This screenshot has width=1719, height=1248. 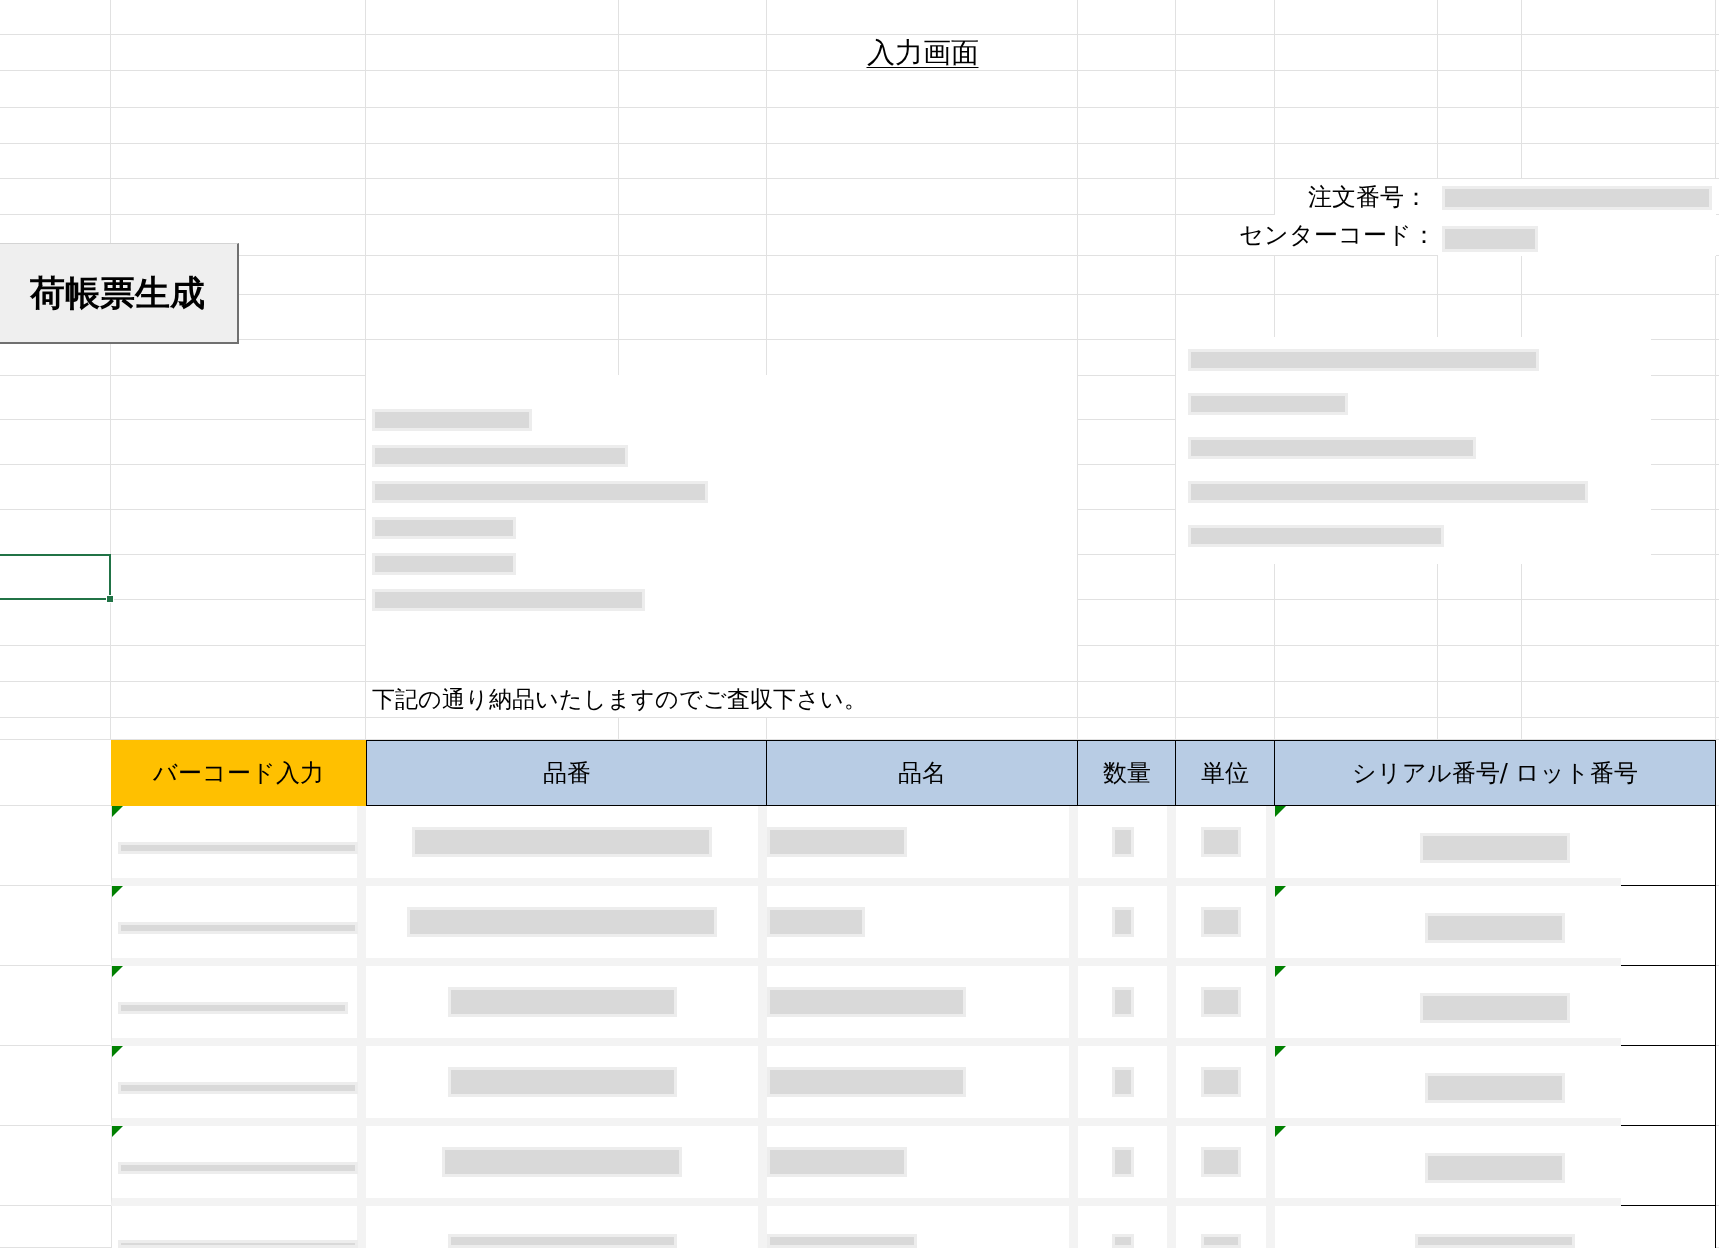 What do you see at coordinates (1337, 235) in the screenshot?
I see `field-label: センターコード：` at bounding box center [1337, 235].